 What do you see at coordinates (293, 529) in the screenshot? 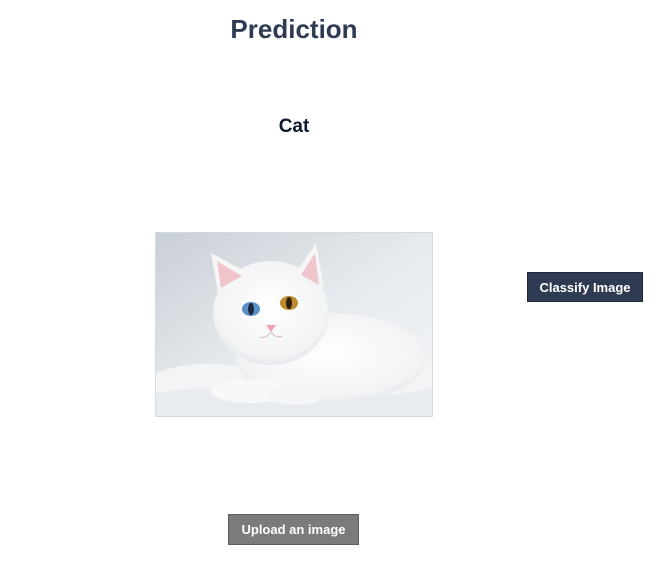
I see `upload-image-button: Upload an image` at bounding box center [293, 529].